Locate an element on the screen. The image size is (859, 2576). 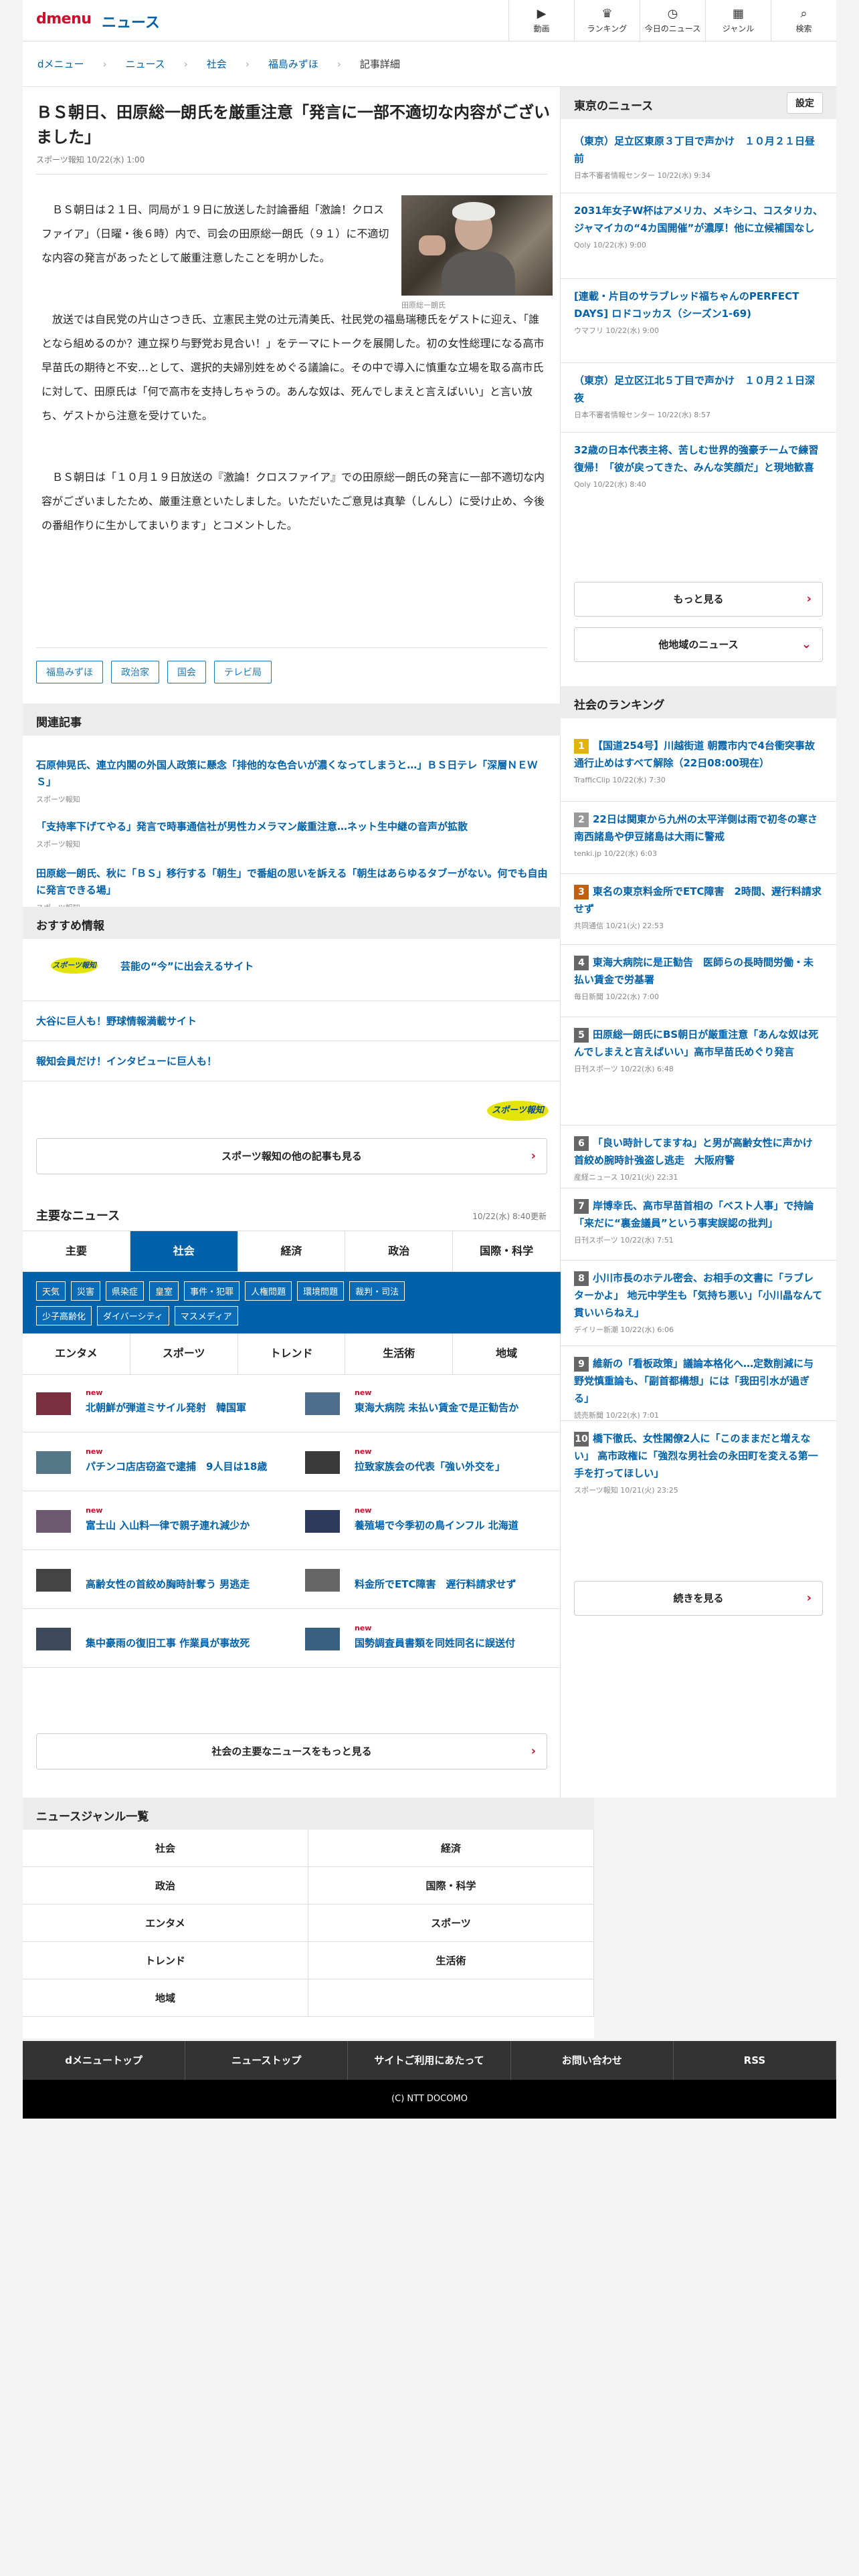
genre-tab: 地域 is located at coordinates (507, 1353).